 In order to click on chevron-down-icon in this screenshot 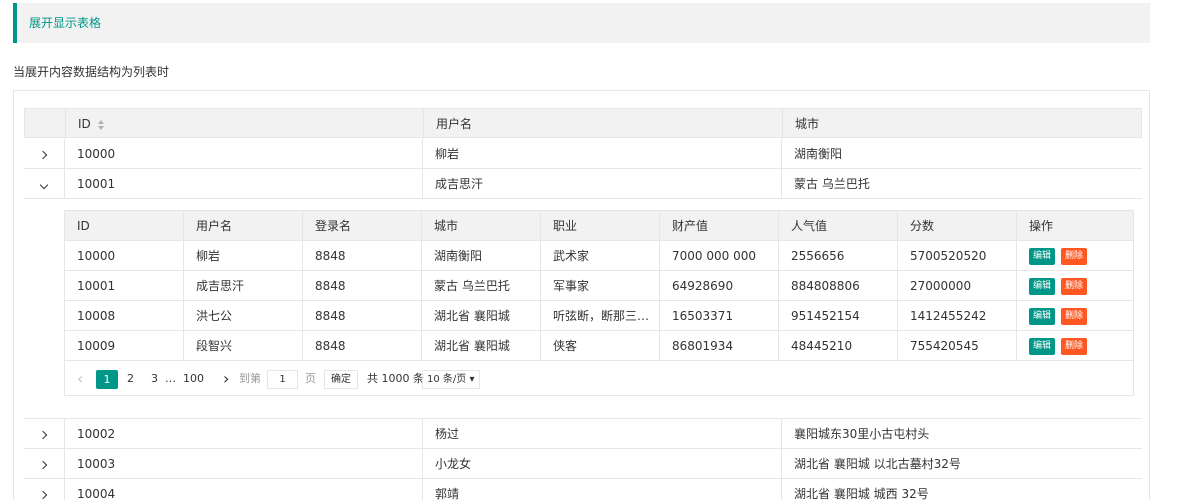, I will do `click(44, 185)`.